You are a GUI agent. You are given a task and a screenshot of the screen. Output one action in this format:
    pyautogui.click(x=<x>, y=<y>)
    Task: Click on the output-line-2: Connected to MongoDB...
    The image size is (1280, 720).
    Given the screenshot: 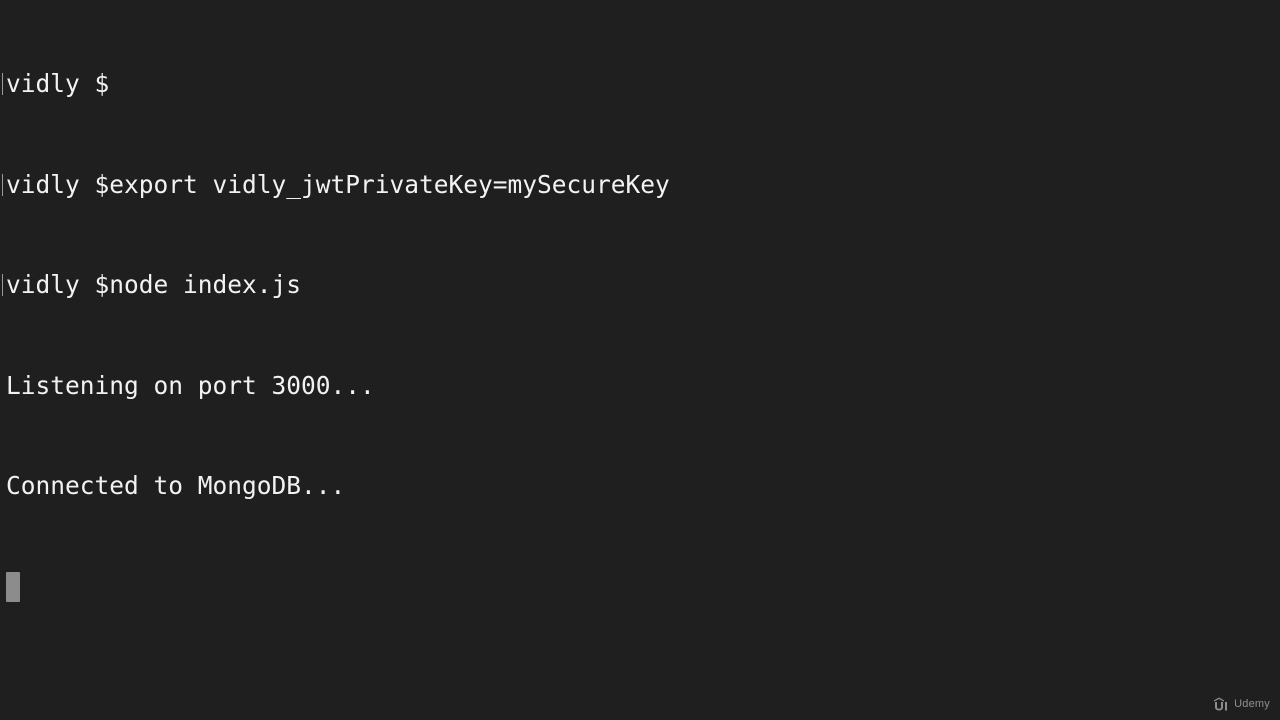 What is the action you would take?
    pyautogui.click(x=176, y=485)
    